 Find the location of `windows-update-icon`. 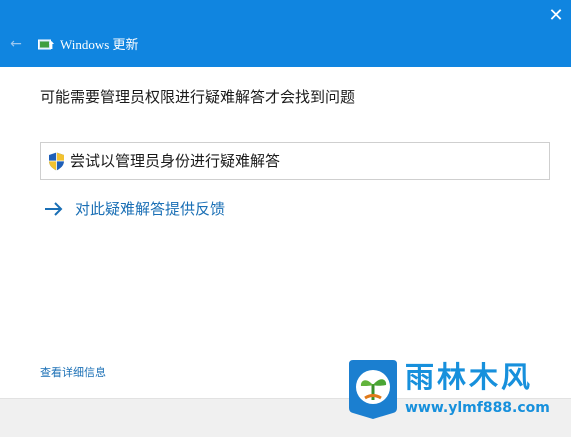

windows-update-icon is located at coordinates (46, 44).